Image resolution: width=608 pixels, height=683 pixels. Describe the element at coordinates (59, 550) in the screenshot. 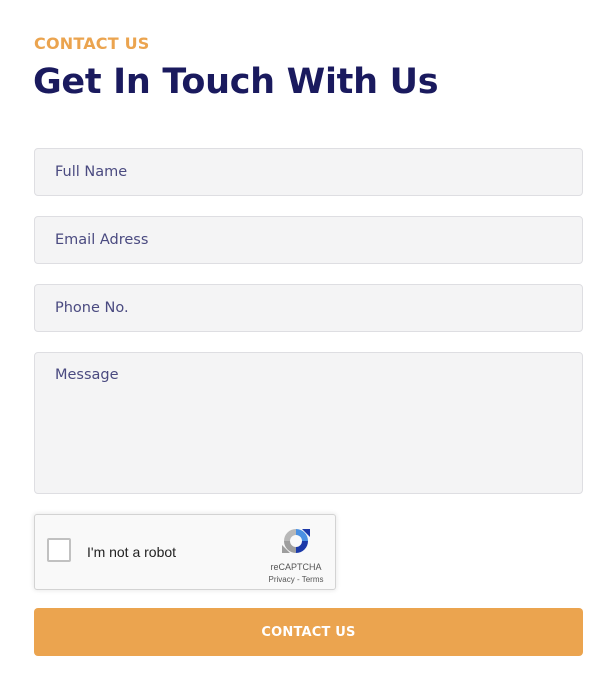

I see `recaptcha-checkbox` at that location.